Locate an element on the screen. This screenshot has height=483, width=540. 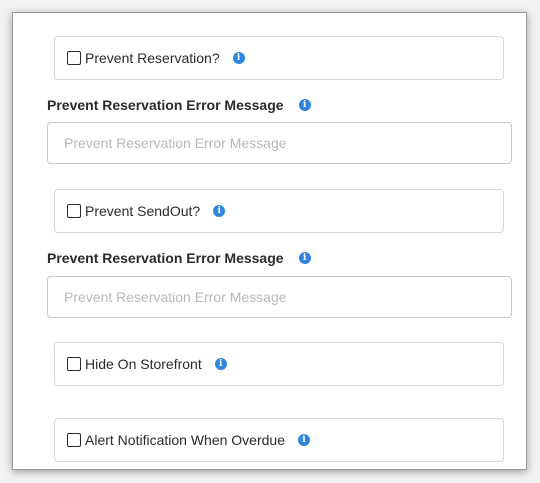
prevent-reservation-checkbox is located at coordinates (74, 58).